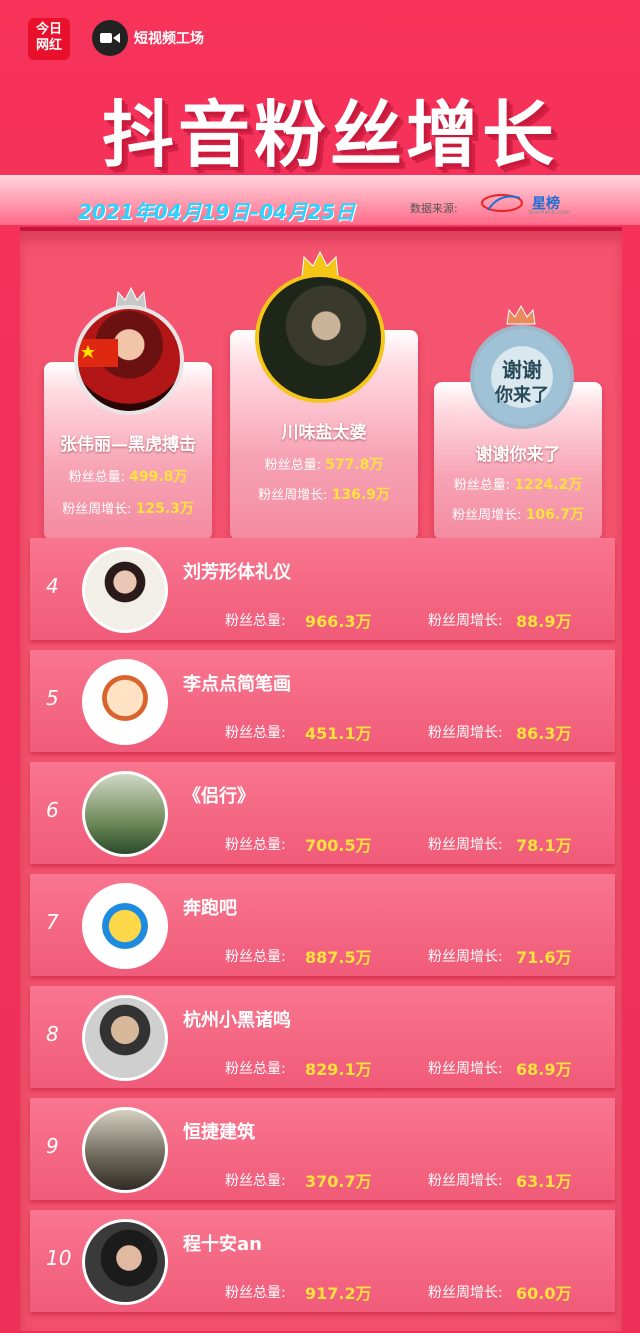 The height and width of the screenshot is (1333, 640). Describe the element at coordinates (320, 338) in the screenshot. I see `grandma-avatar` at that location.